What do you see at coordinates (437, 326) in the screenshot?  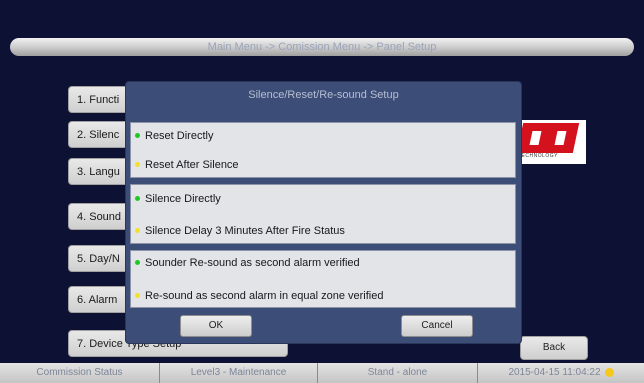 I see `cancel-button: Cancel` at bounding box center [437, 326].